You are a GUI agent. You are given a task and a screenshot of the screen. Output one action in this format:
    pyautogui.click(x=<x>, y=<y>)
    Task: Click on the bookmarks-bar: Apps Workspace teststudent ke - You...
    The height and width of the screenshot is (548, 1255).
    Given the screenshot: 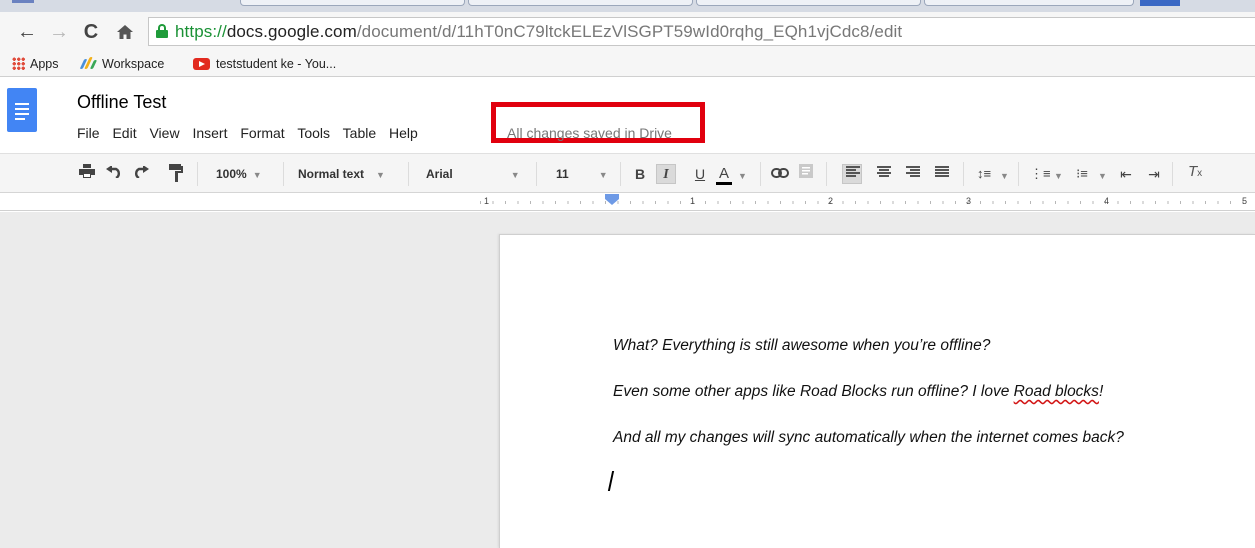 What is the action you would take?
    pyautogui.click(x=627, y=64)
    